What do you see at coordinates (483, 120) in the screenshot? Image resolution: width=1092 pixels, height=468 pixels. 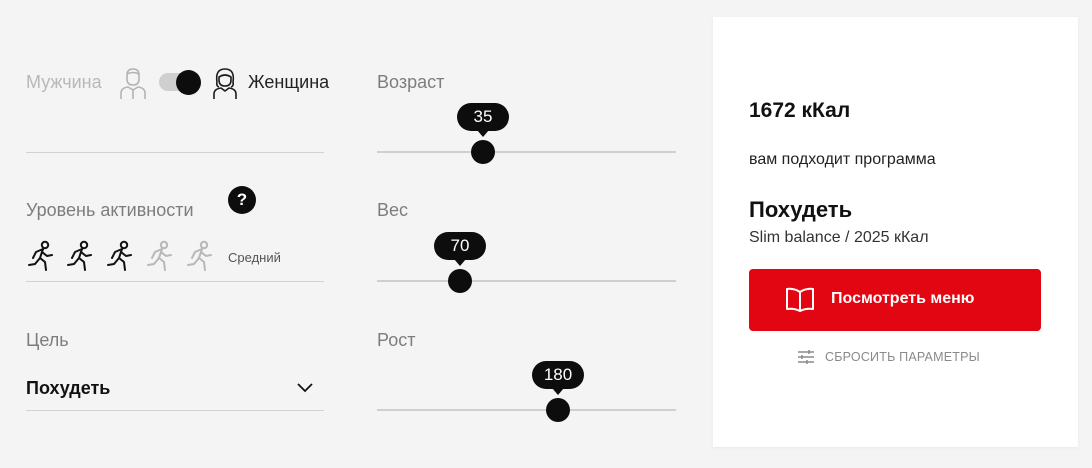 I see `age-value-bubble: 35` at bounding box center [483, 120].